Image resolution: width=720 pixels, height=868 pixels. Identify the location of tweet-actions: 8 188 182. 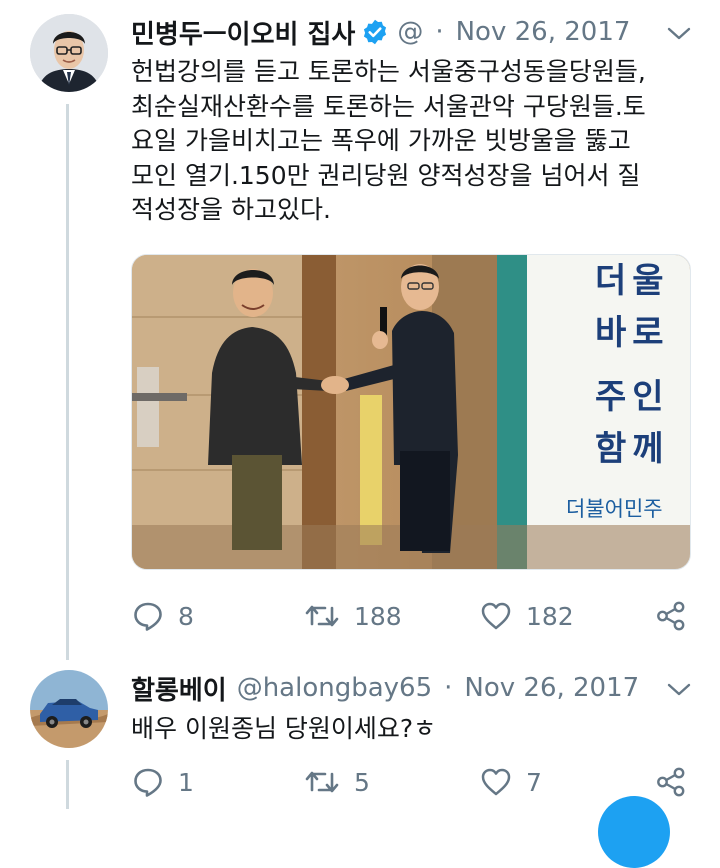
(412, 616).